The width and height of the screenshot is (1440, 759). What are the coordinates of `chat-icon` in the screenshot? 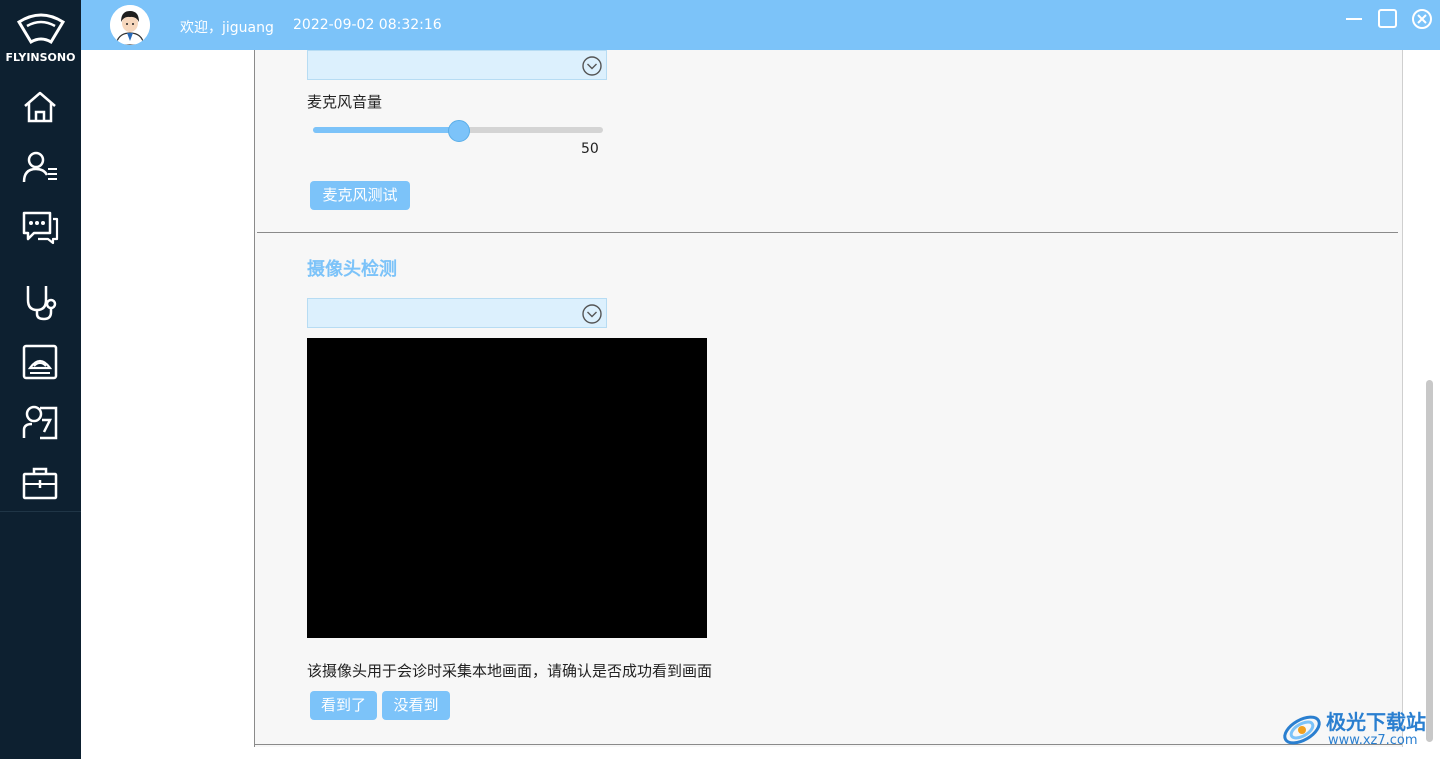 It's located at (40, 228).